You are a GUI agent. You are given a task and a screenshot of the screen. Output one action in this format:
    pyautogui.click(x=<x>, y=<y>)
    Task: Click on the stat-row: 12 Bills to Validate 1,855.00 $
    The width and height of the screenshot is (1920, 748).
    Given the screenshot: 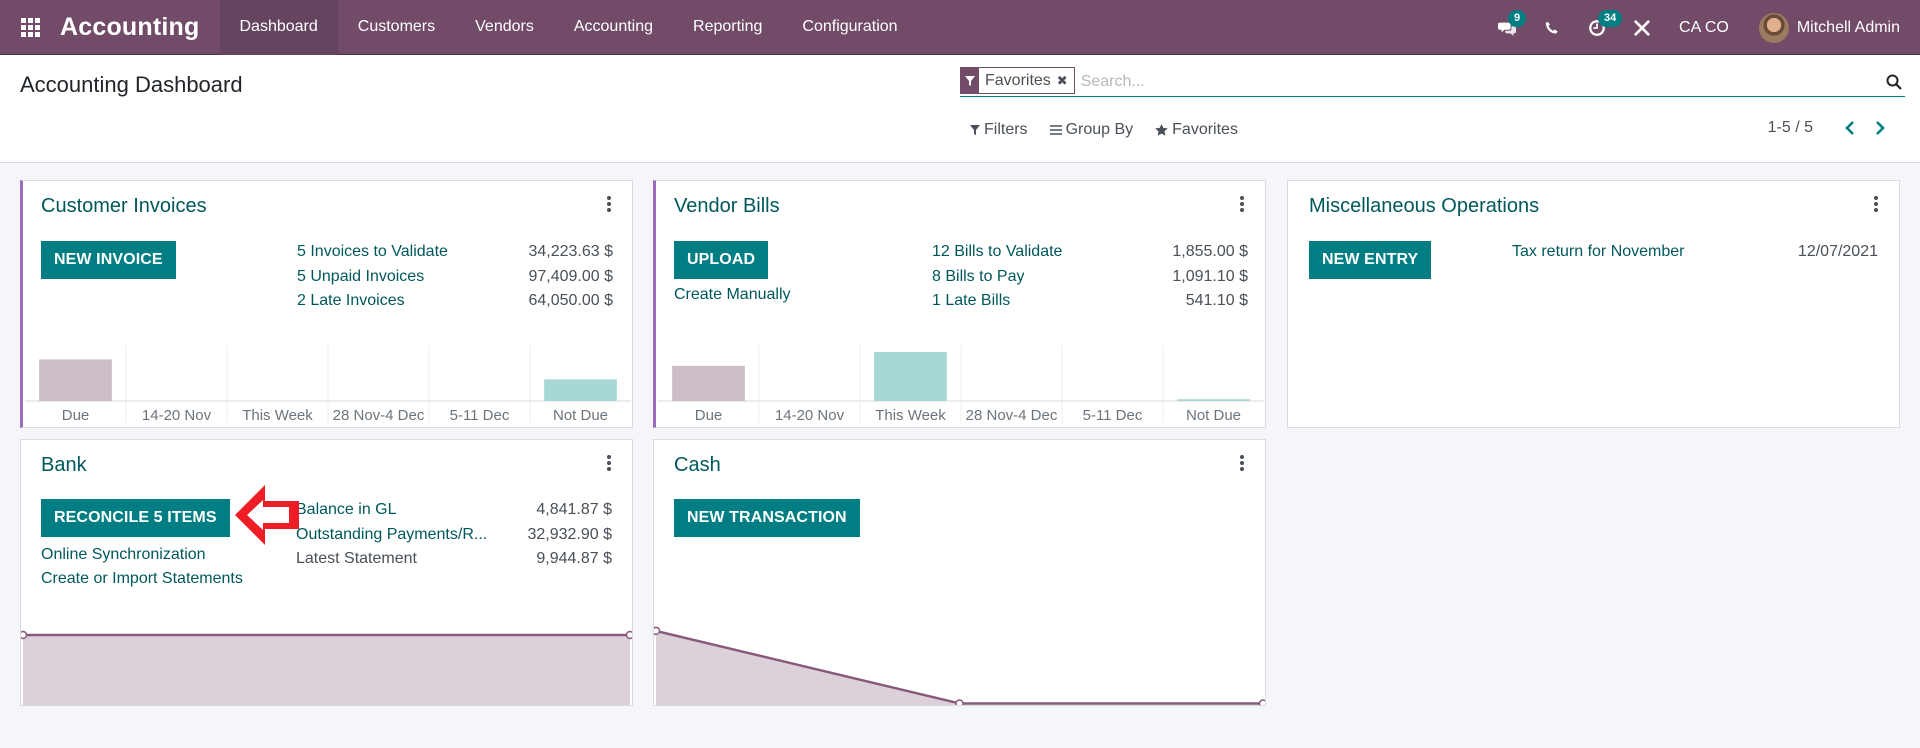 What is the action you would take?
    pyautogui.click(x=1090, y=252)
    